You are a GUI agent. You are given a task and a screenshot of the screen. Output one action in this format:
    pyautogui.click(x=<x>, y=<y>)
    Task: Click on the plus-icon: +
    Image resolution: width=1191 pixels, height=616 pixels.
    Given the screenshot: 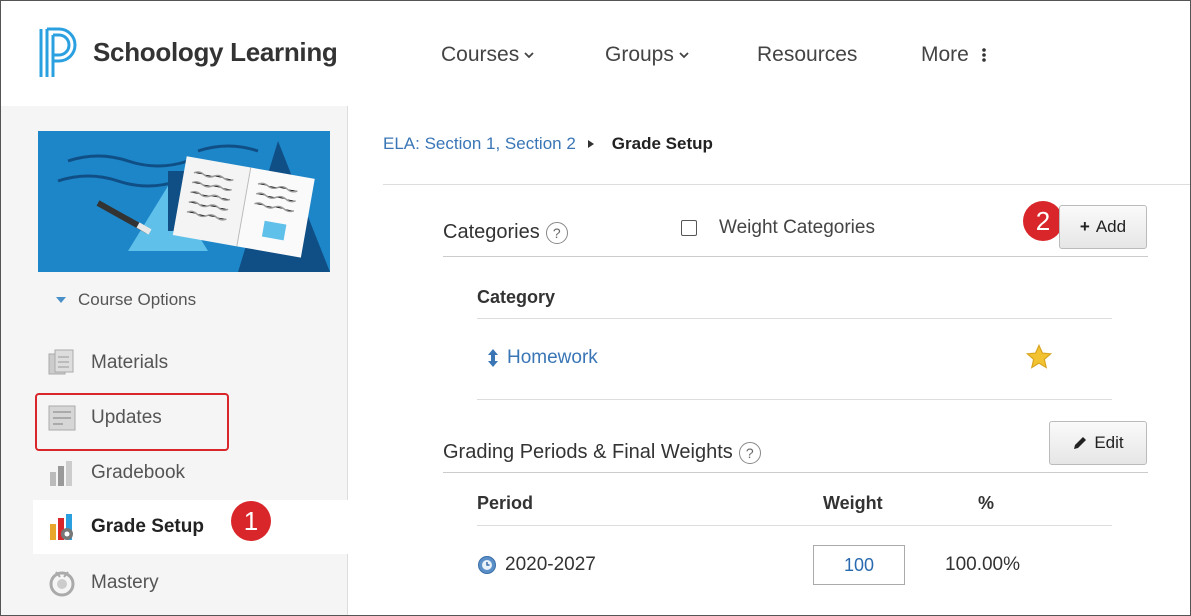 What is the action you would take?
    pyautogui.click(x=1084, y=226)
    